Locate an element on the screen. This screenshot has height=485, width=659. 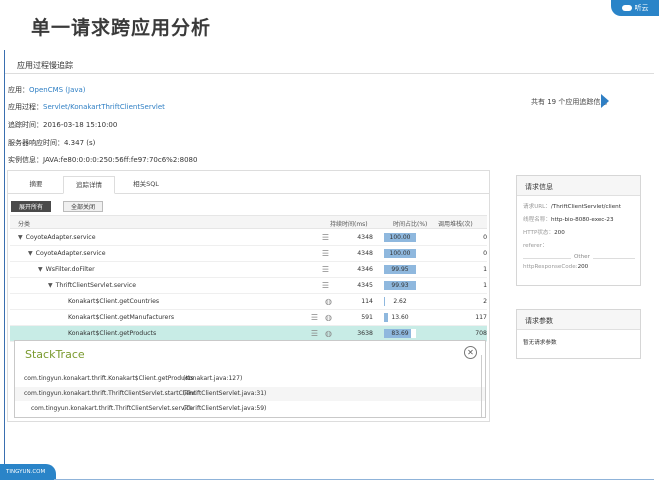
row-count: 708 is located at coordinates (481, 333).